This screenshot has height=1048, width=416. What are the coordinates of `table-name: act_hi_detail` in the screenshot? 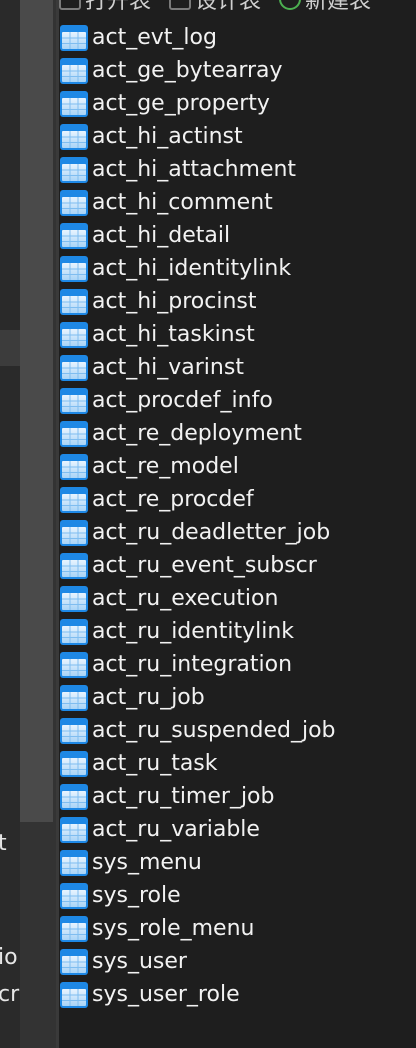 It's located at (161, 235).